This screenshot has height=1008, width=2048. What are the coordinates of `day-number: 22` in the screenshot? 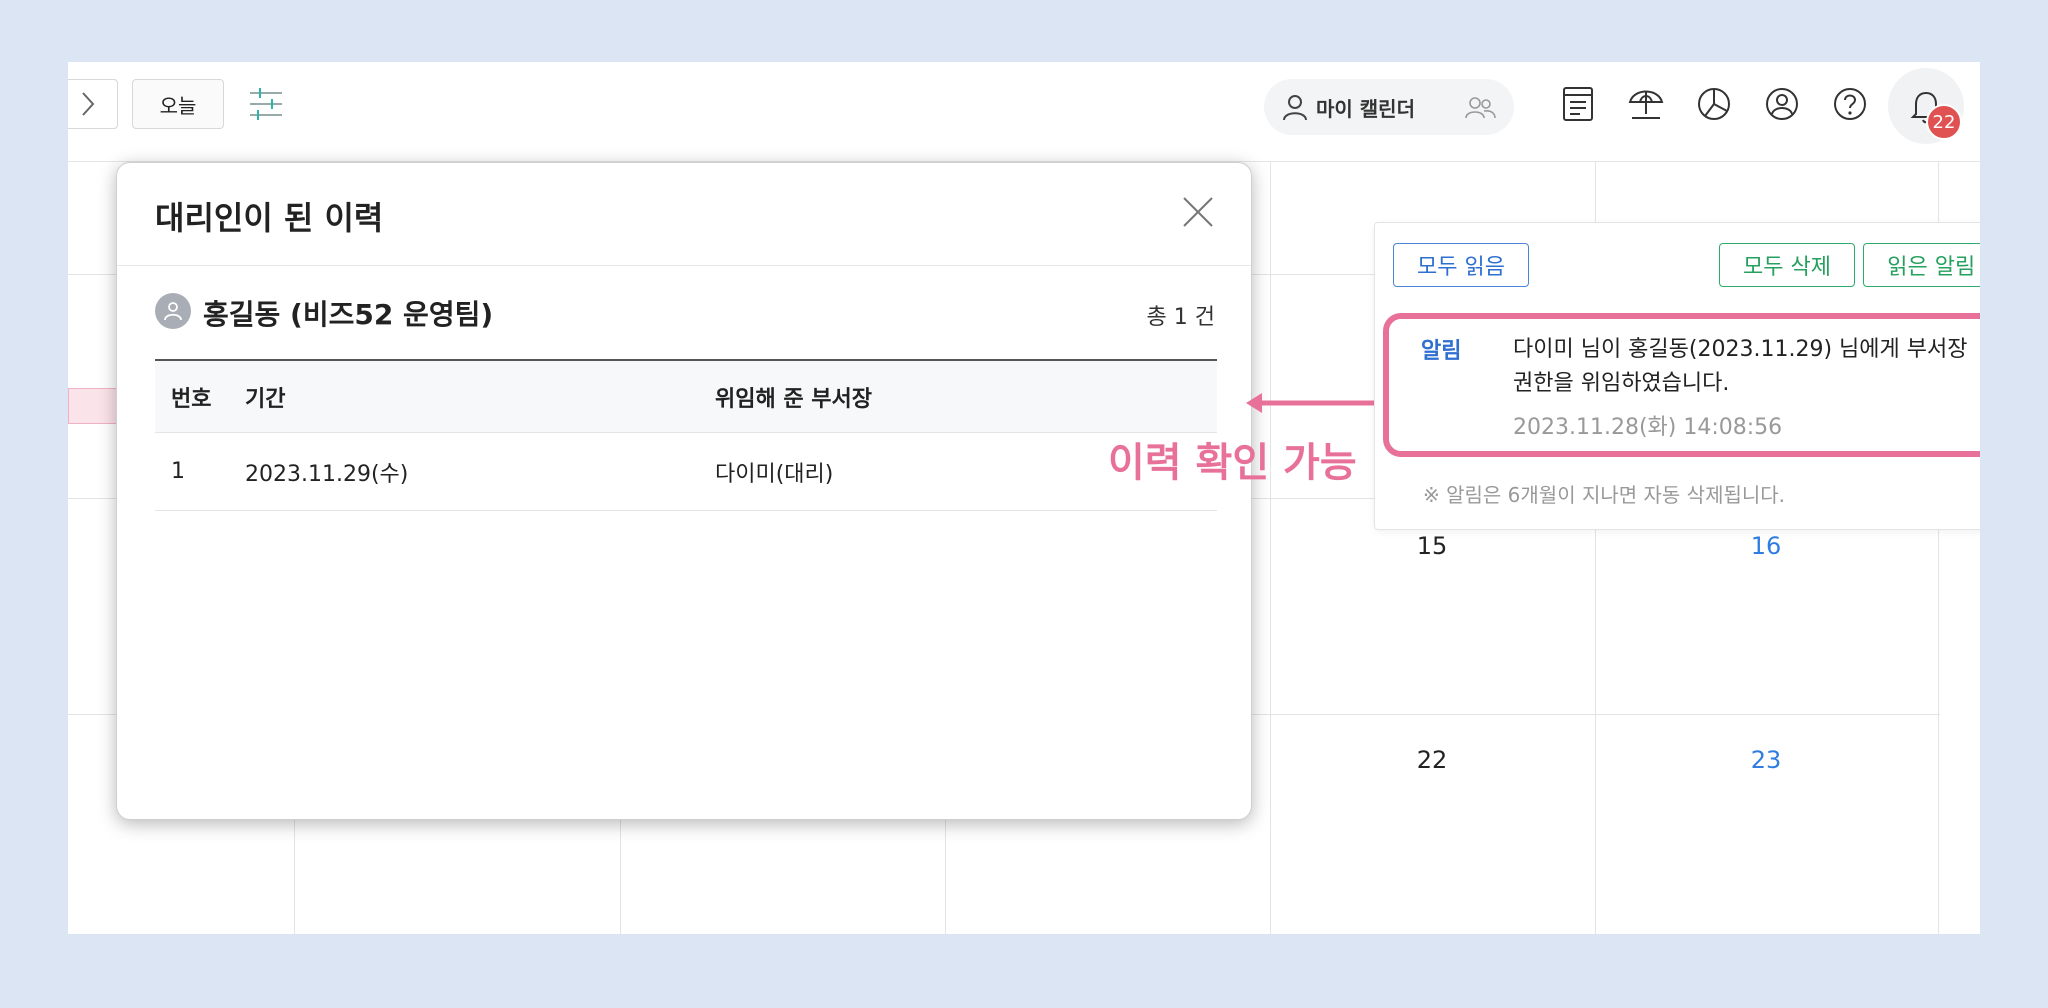 It's located at (1432, 760).